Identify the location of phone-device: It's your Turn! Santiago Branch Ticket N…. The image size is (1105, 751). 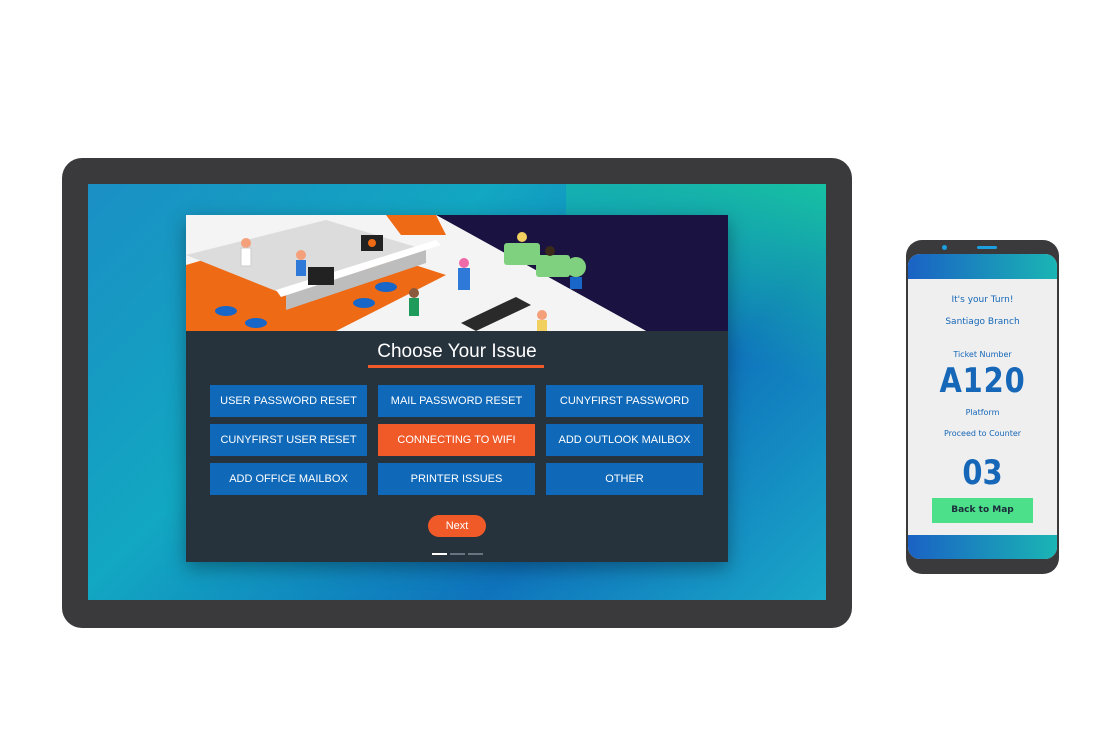
(982, 407).